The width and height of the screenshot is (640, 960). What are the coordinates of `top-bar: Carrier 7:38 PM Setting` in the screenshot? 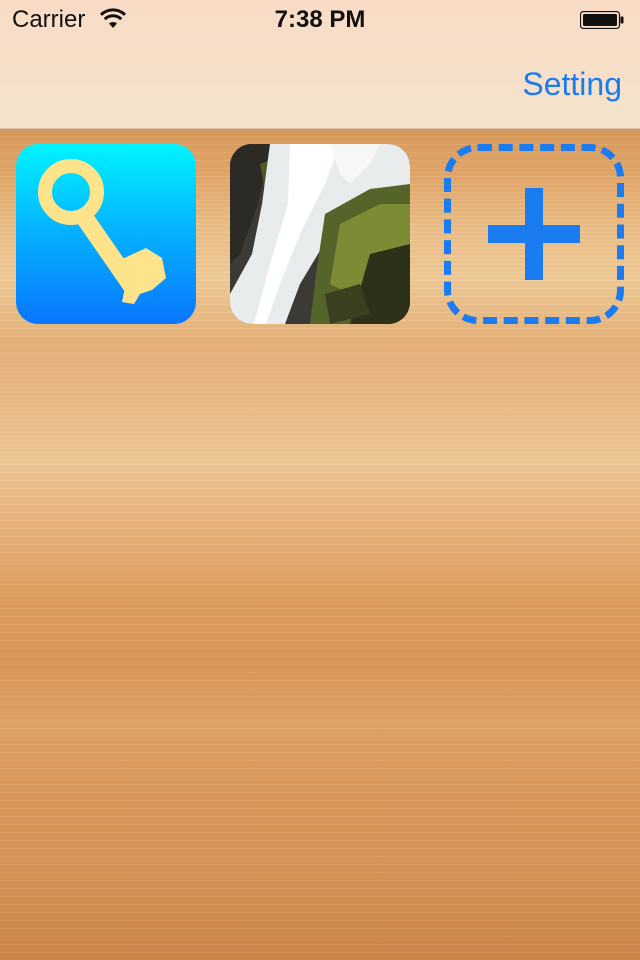 It's located at (320, 64).